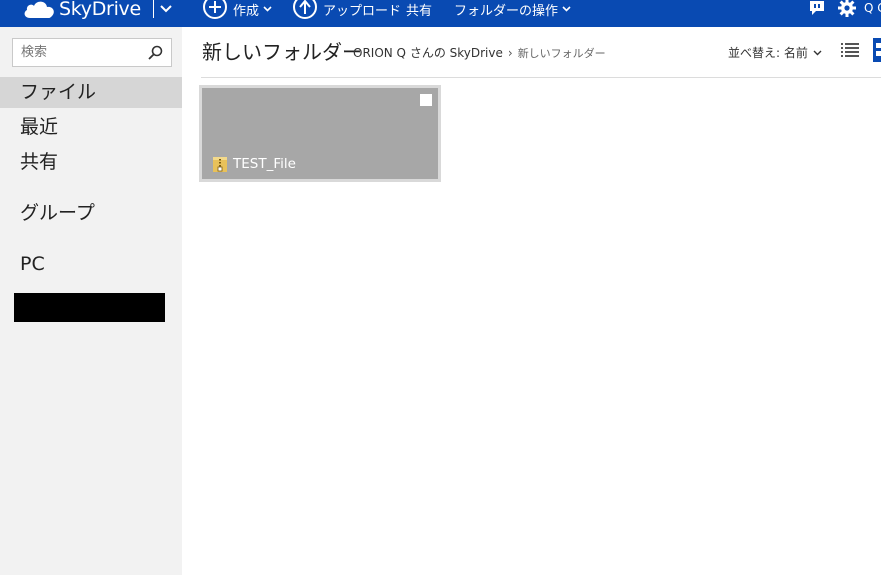  Describe the element at coordinates (541, 77) in the screenshot. I see `header-divider` at that location.